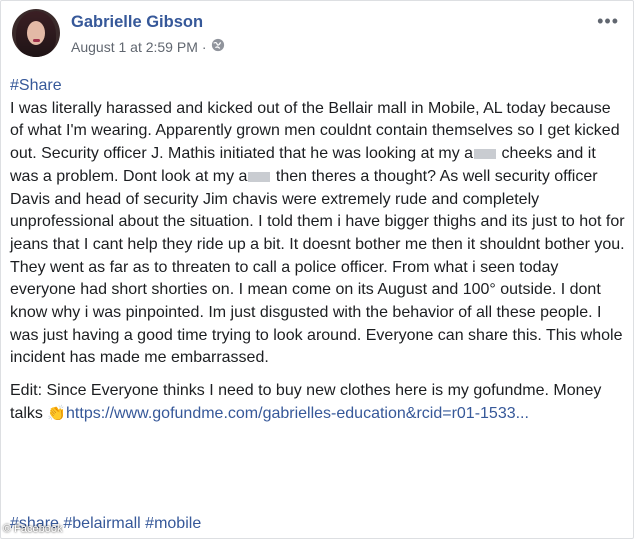 This screenshot has width=634, height=539. What do you see at coordinates (318, 86) in the screenshot?
I see `hashtag-share: #Share` at bounding box center [318, 86].